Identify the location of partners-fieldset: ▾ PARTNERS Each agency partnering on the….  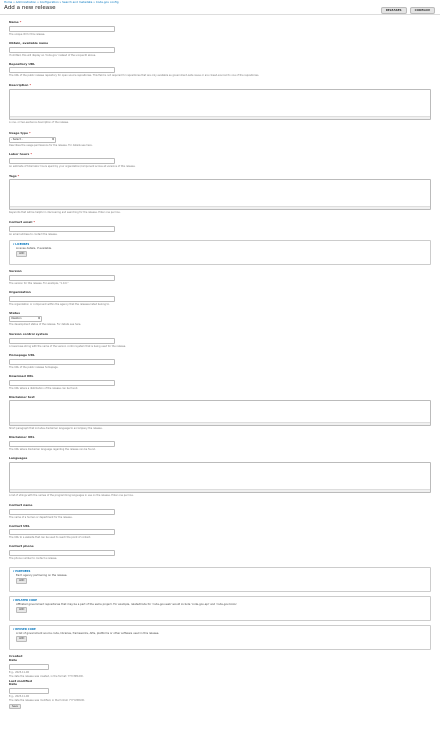
(220, 579).